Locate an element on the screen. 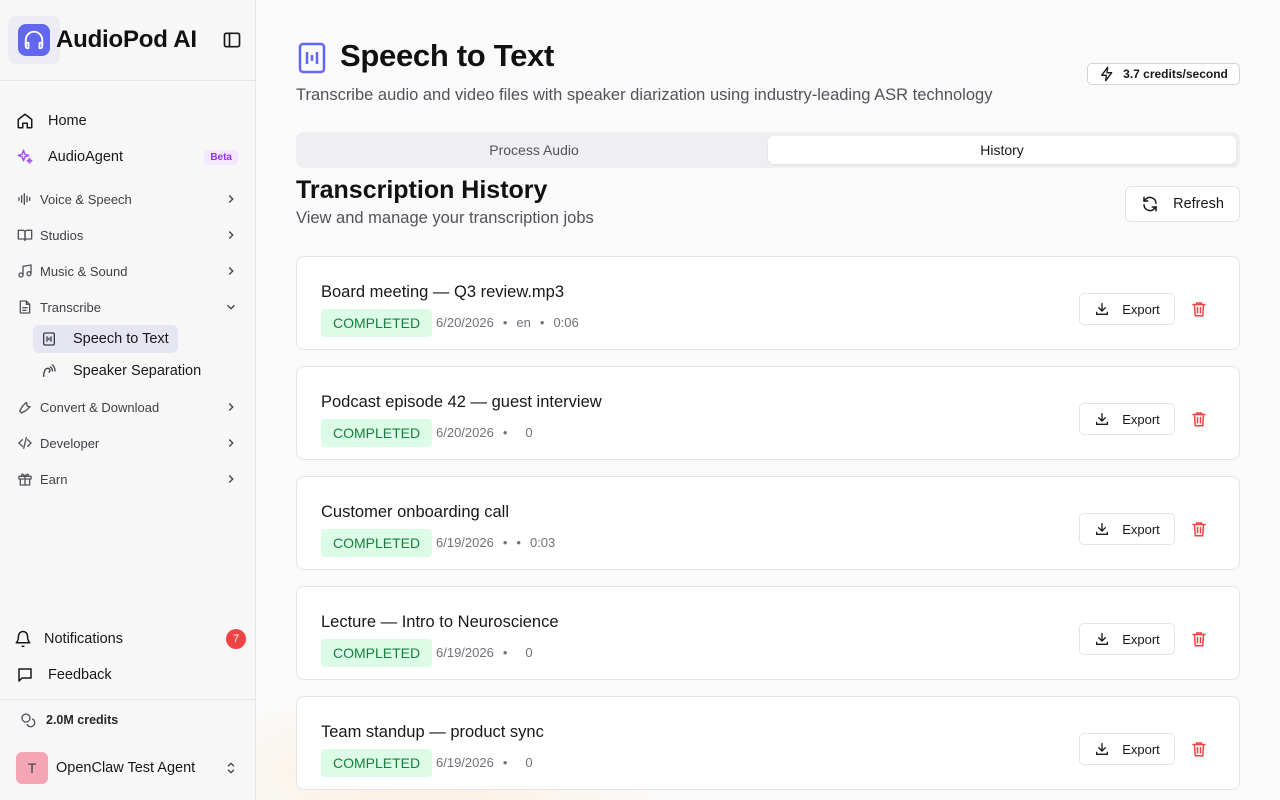 This screenshot has width=1280, height=800. job-meta: 6/20/2026 • 0 is located at coordinates (484, 432).